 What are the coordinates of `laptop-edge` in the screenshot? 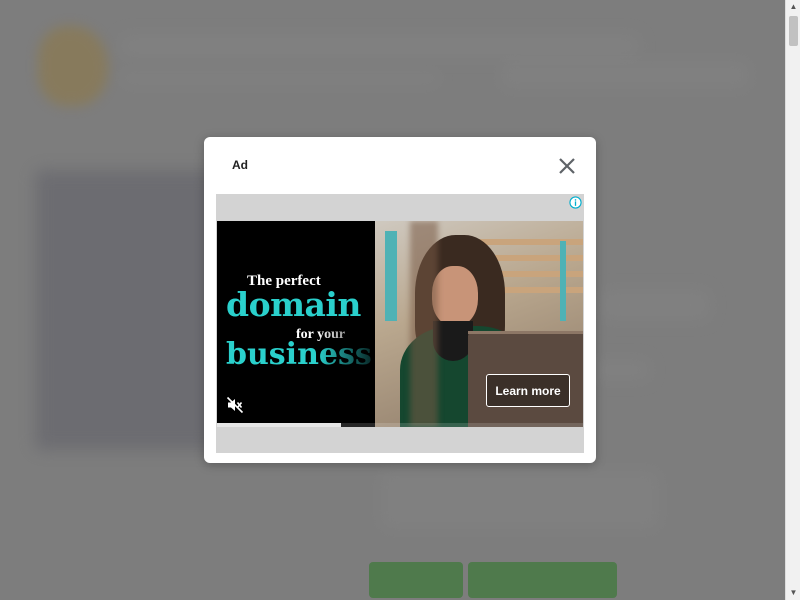 It's located at (525, 332).